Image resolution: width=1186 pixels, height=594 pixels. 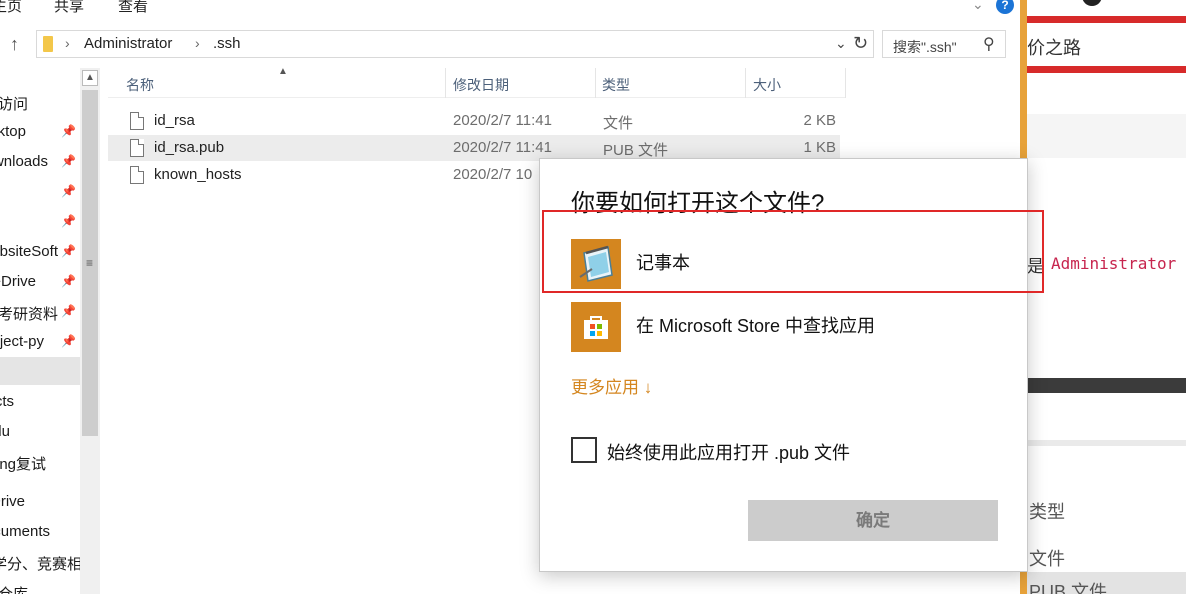 I want to click on file-type: 文件, so click(x=618, y=123).